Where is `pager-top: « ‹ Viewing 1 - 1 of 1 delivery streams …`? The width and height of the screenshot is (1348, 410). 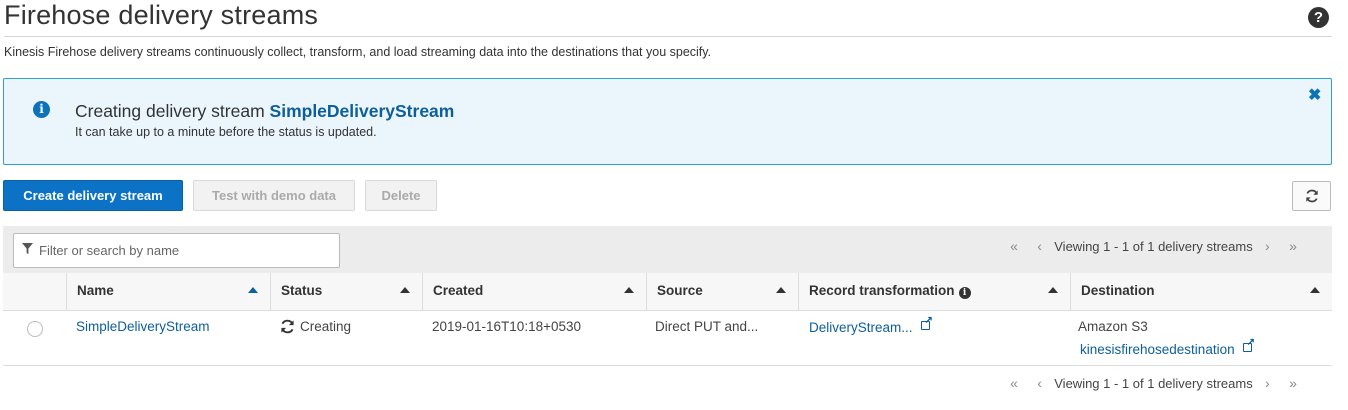 pager-top: « ‹ Viewing 1 - 1 of 1 delivery streams … is located at coordinates (1153, 248).